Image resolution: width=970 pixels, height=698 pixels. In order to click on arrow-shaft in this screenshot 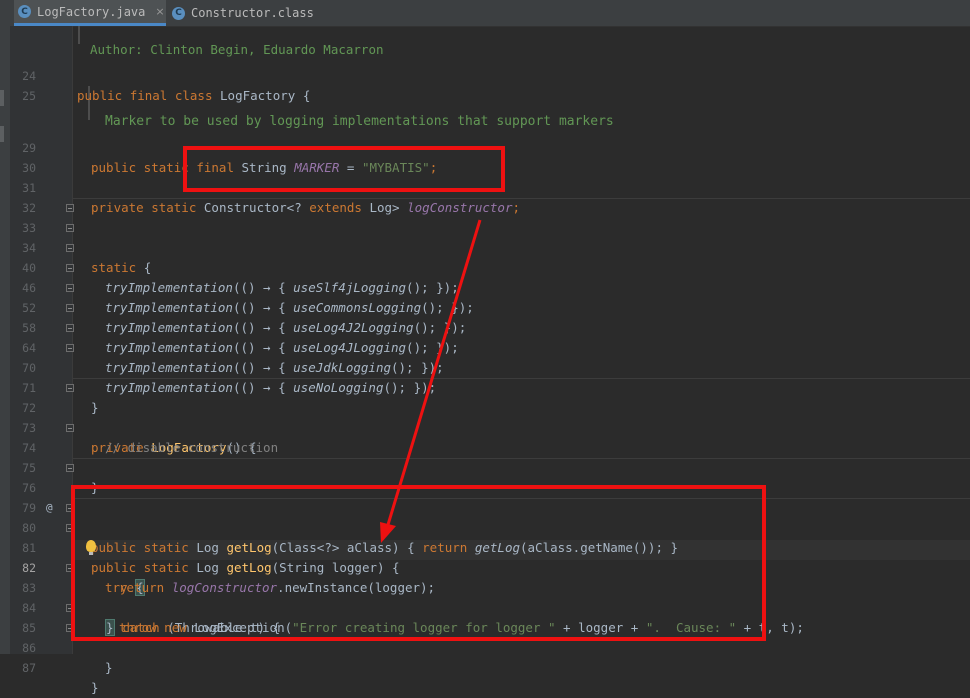, I will do `click(433, 374)`.